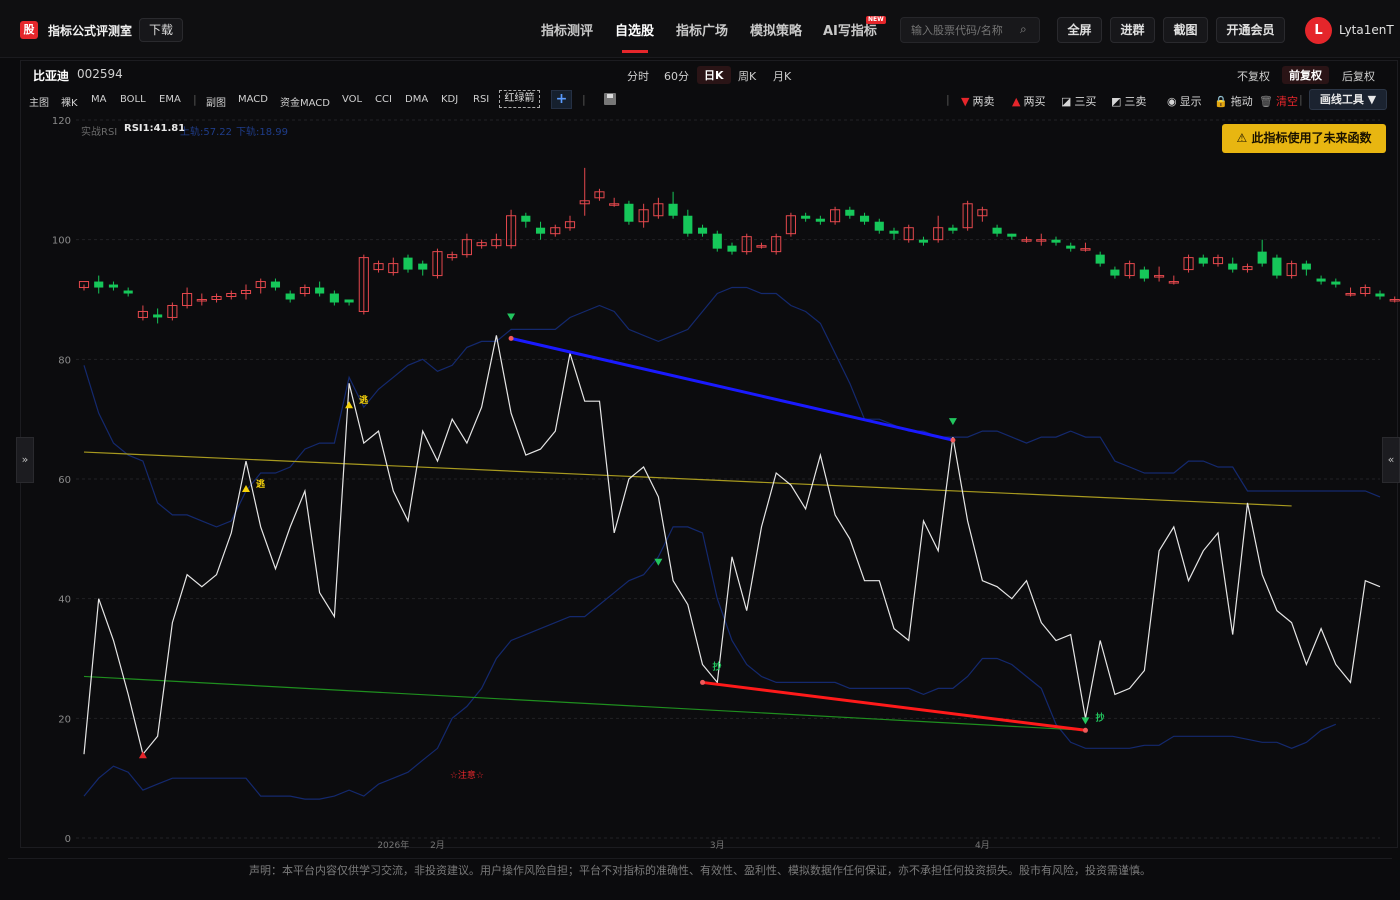 The image size is (1400, 900). Describe the element at coordinates (700, 858) in the screenshot. I see `footer-divider` at that location.